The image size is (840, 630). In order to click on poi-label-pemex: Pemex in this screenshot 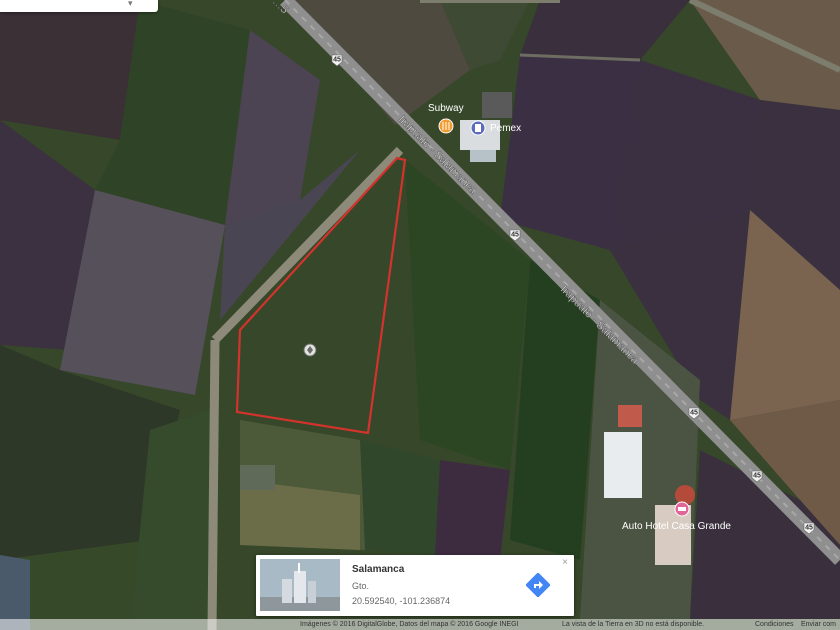, I will do `click(505, 128)`.